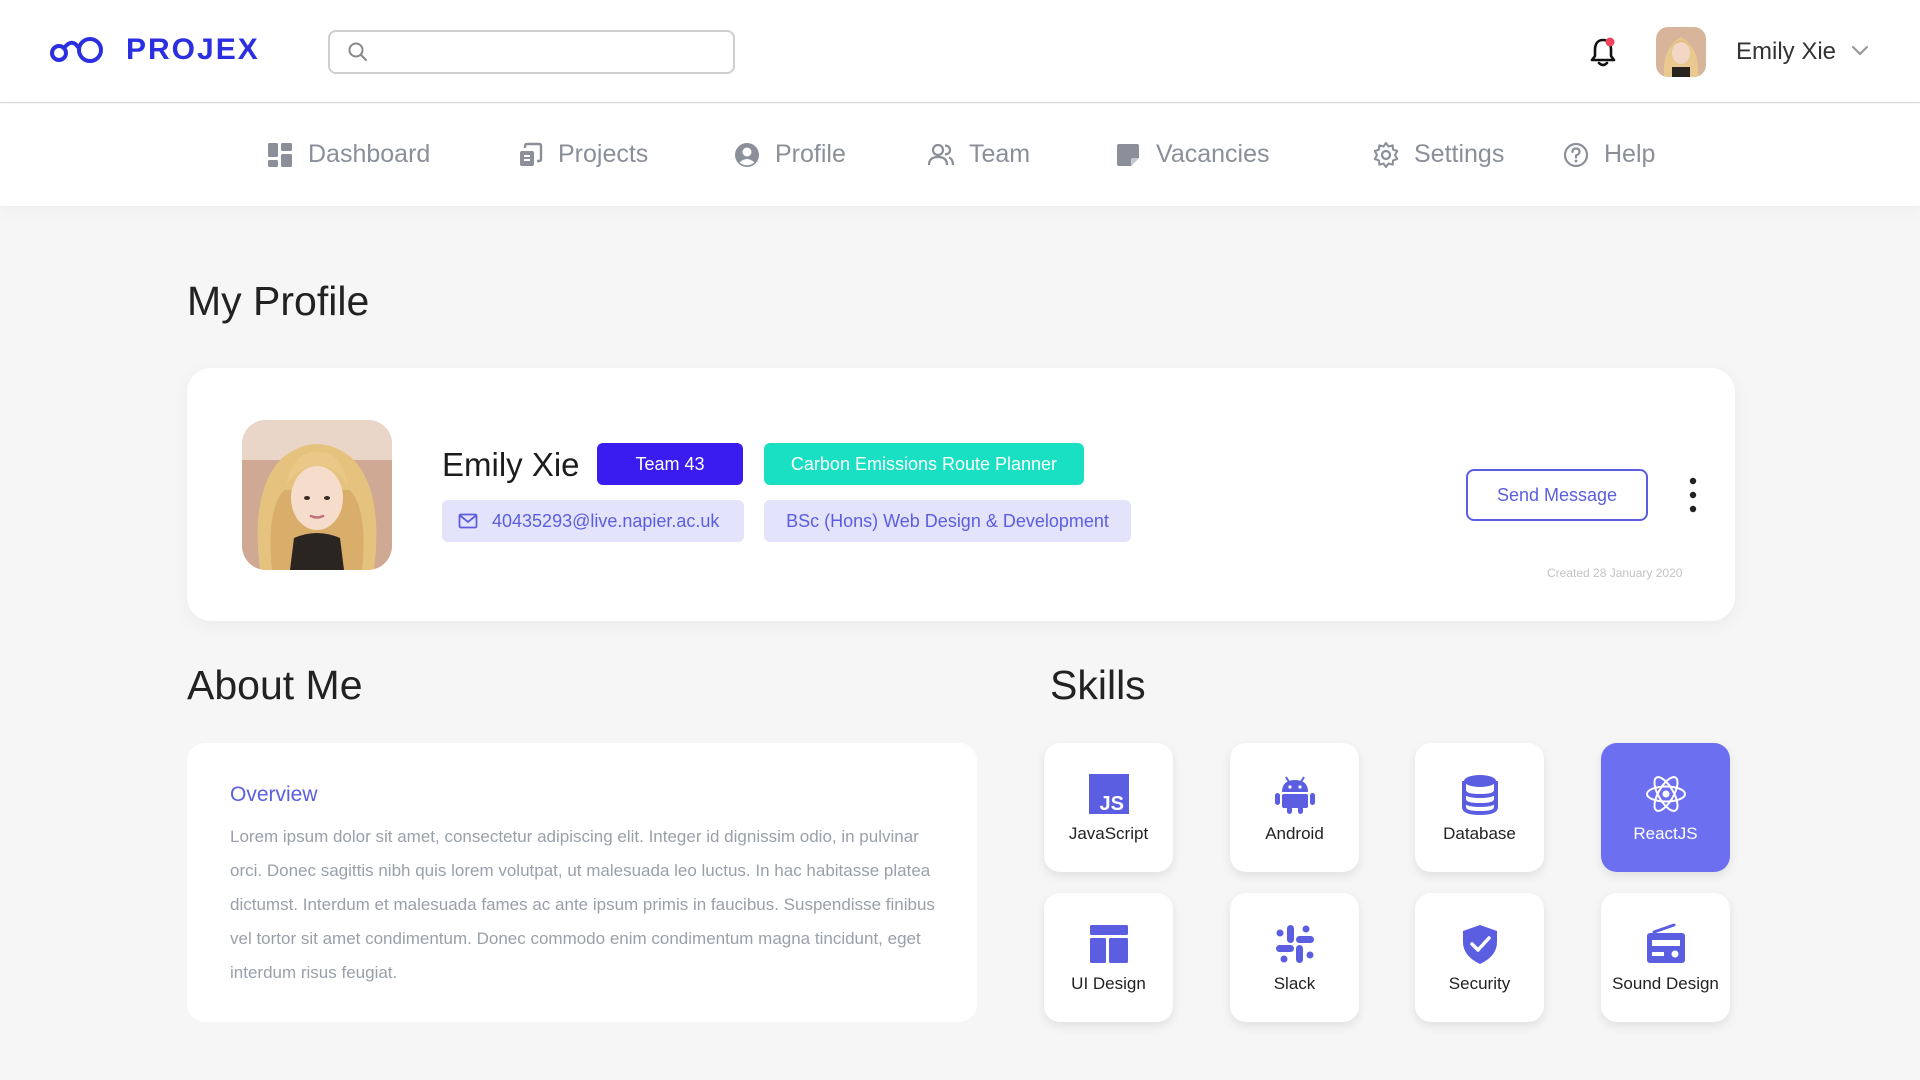 The image size is (1920, 1080). Describe the element at coordinates (274, 794) in the screenshot. I see `overview-title: Overview` at that location.